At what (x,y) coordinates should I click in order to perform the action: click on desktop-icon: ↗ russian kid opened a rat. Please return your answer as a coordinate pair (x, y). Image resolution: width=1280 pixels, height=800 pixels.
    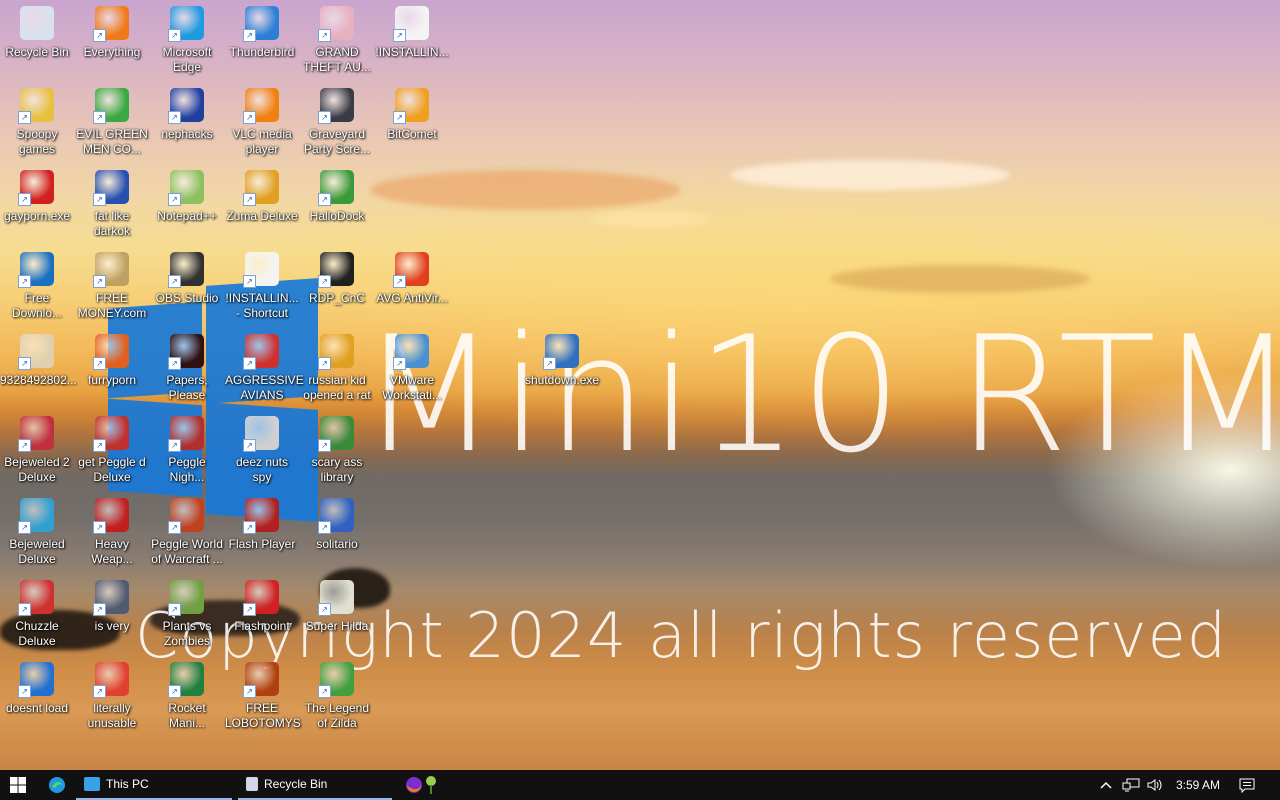
    Looking at the image, I should click on (337, 368).